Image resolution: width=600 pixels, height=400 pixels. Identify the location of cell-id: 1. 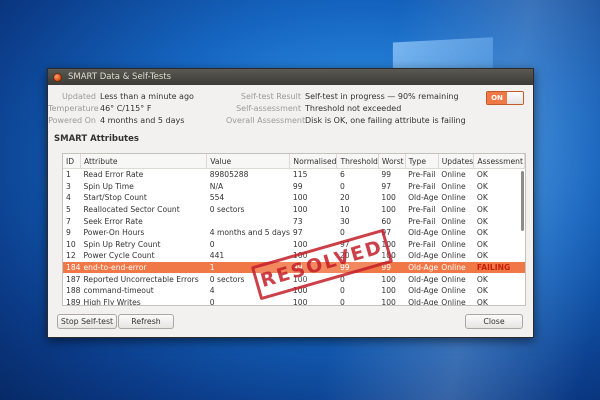
(68, 175).